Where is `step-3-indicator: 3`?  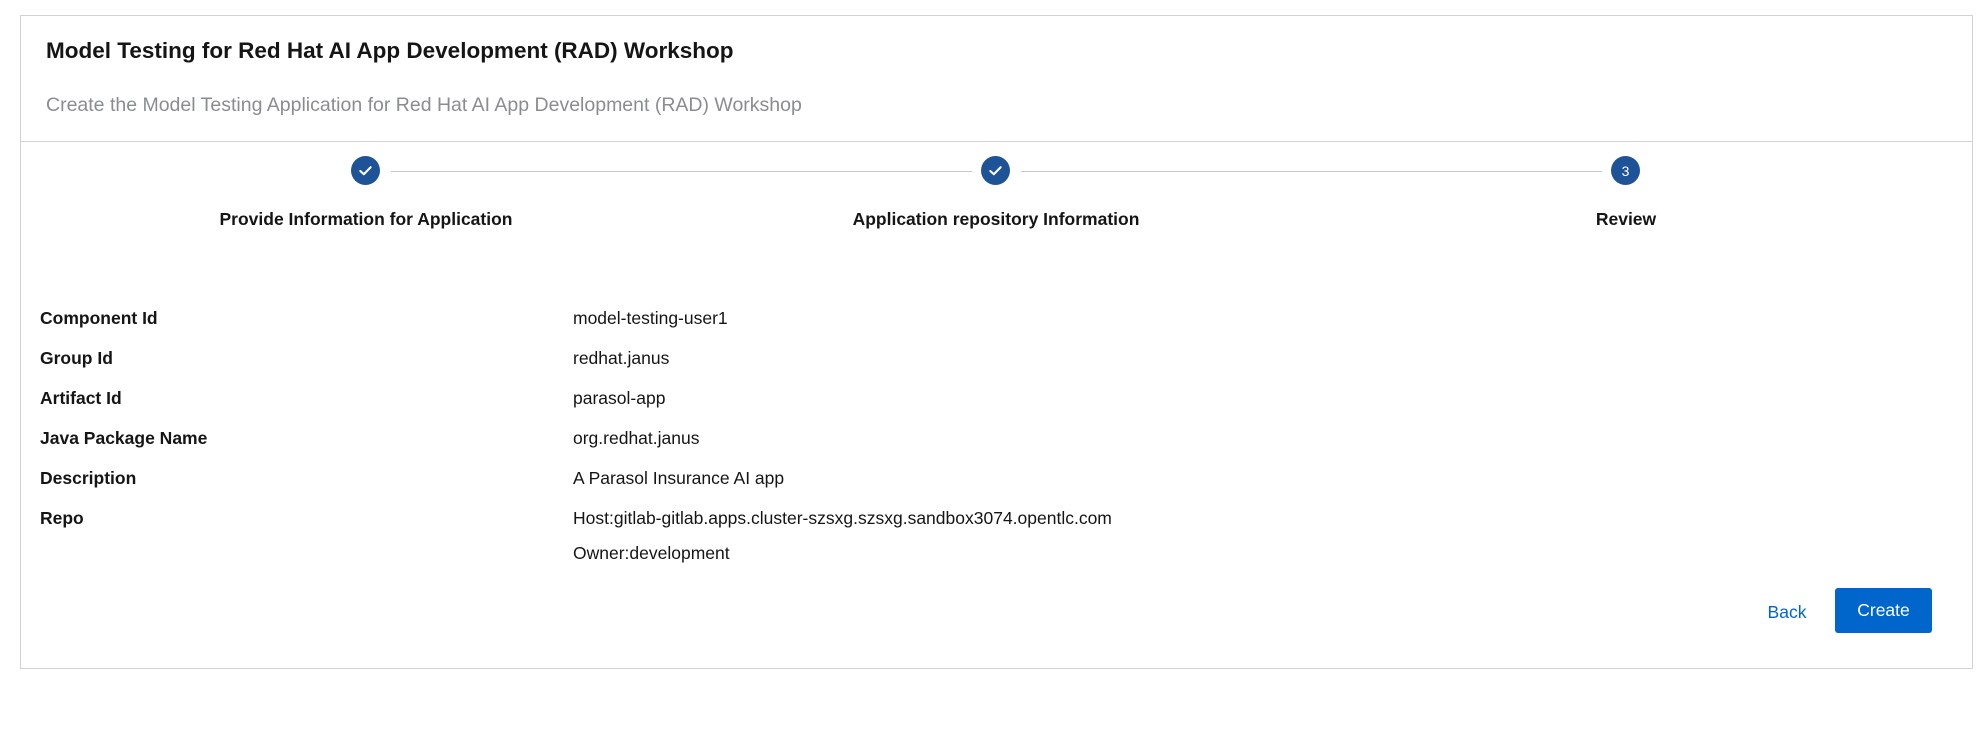
step-3-indicator: 3 is located at coordinates (1625, 170).